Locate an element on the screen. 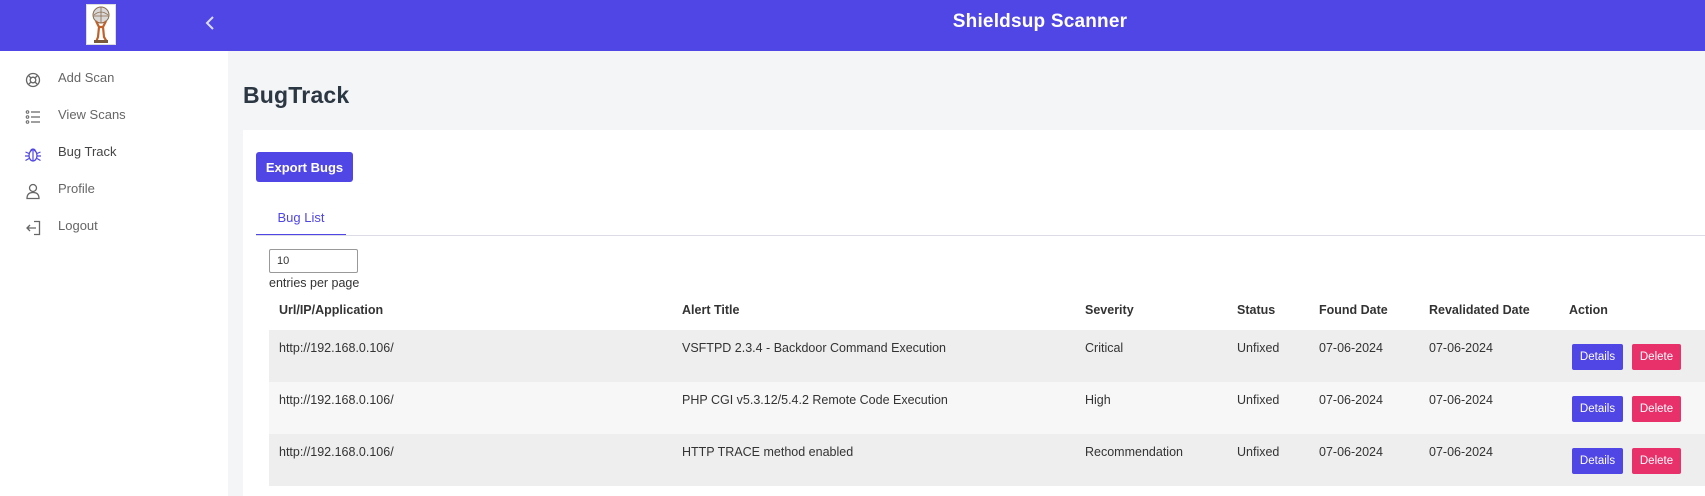 This screenshot has width=1705, height=496. column-header-action: Action is located at coordinates (1588, 310).